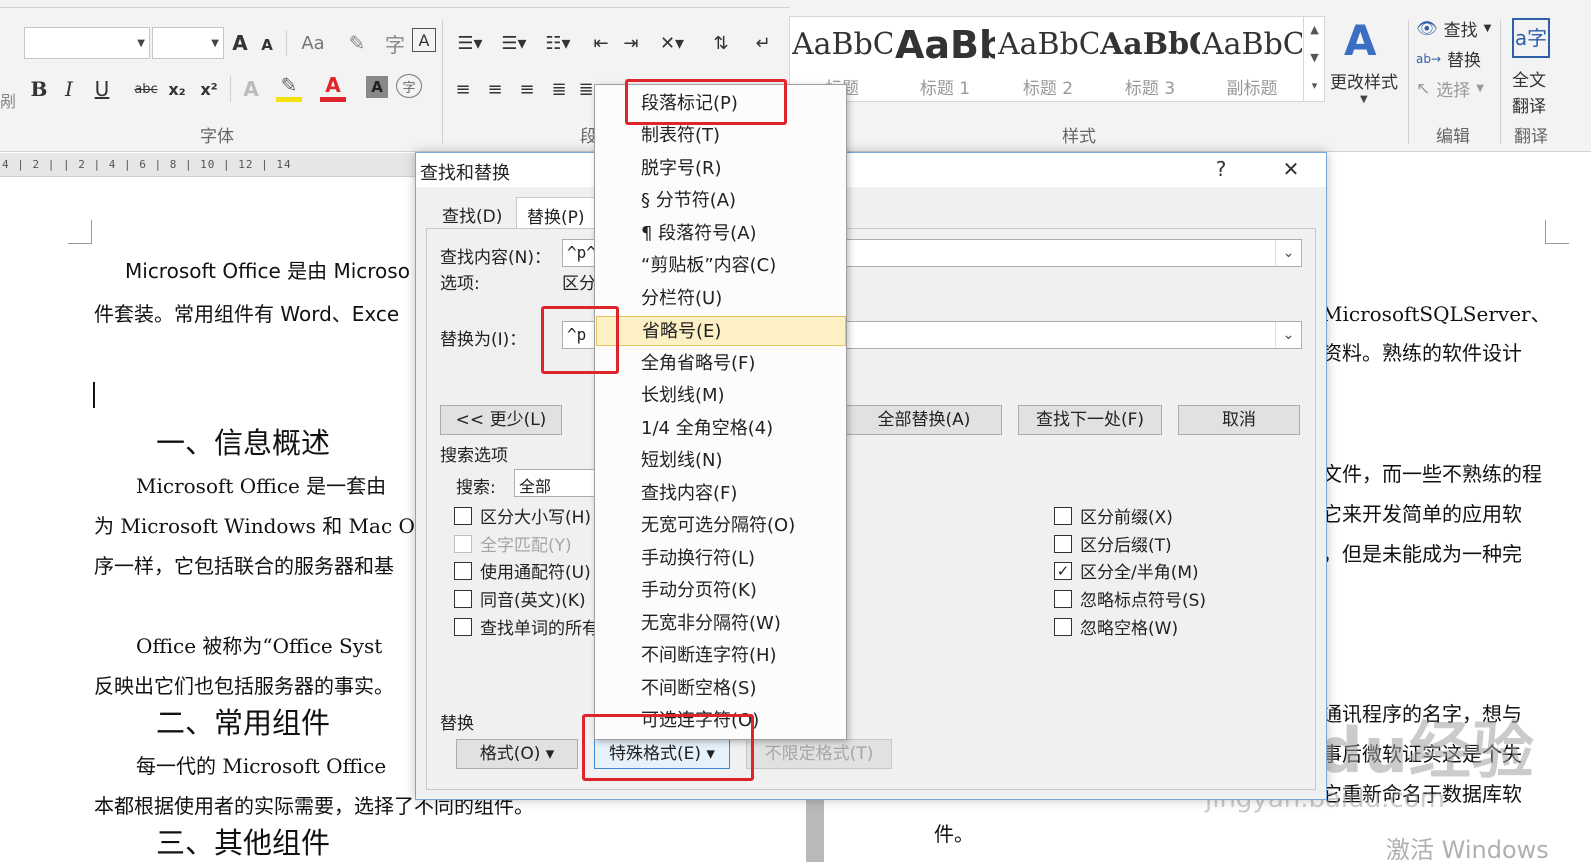 This screenshot has height=862, width=1591. What do you see at coordinates (763, 43) in the screenshot?
I see `show-marks-icon: ↵` at bounding box center [763, 43].